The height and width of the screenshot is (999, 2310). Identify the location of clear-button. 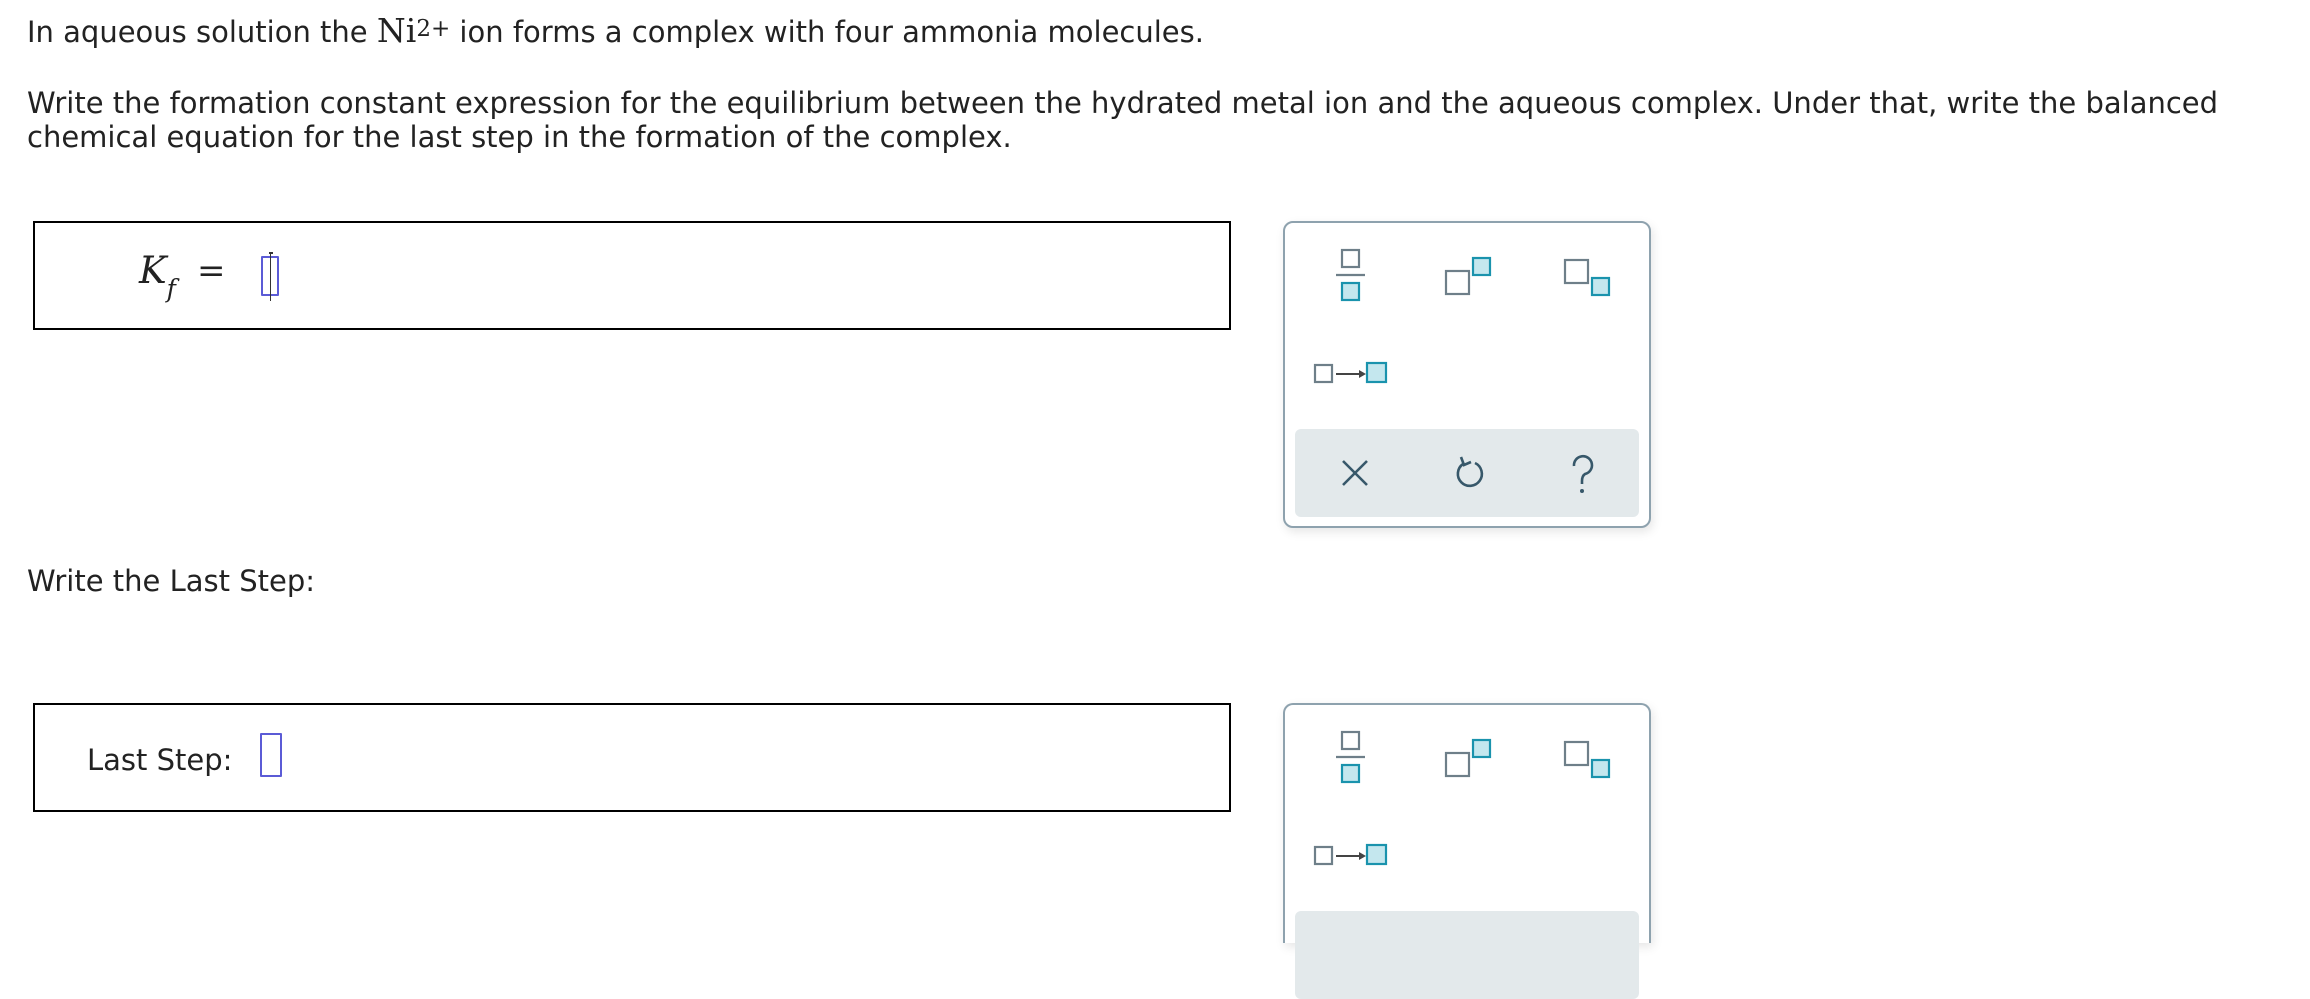
(1355, 475).